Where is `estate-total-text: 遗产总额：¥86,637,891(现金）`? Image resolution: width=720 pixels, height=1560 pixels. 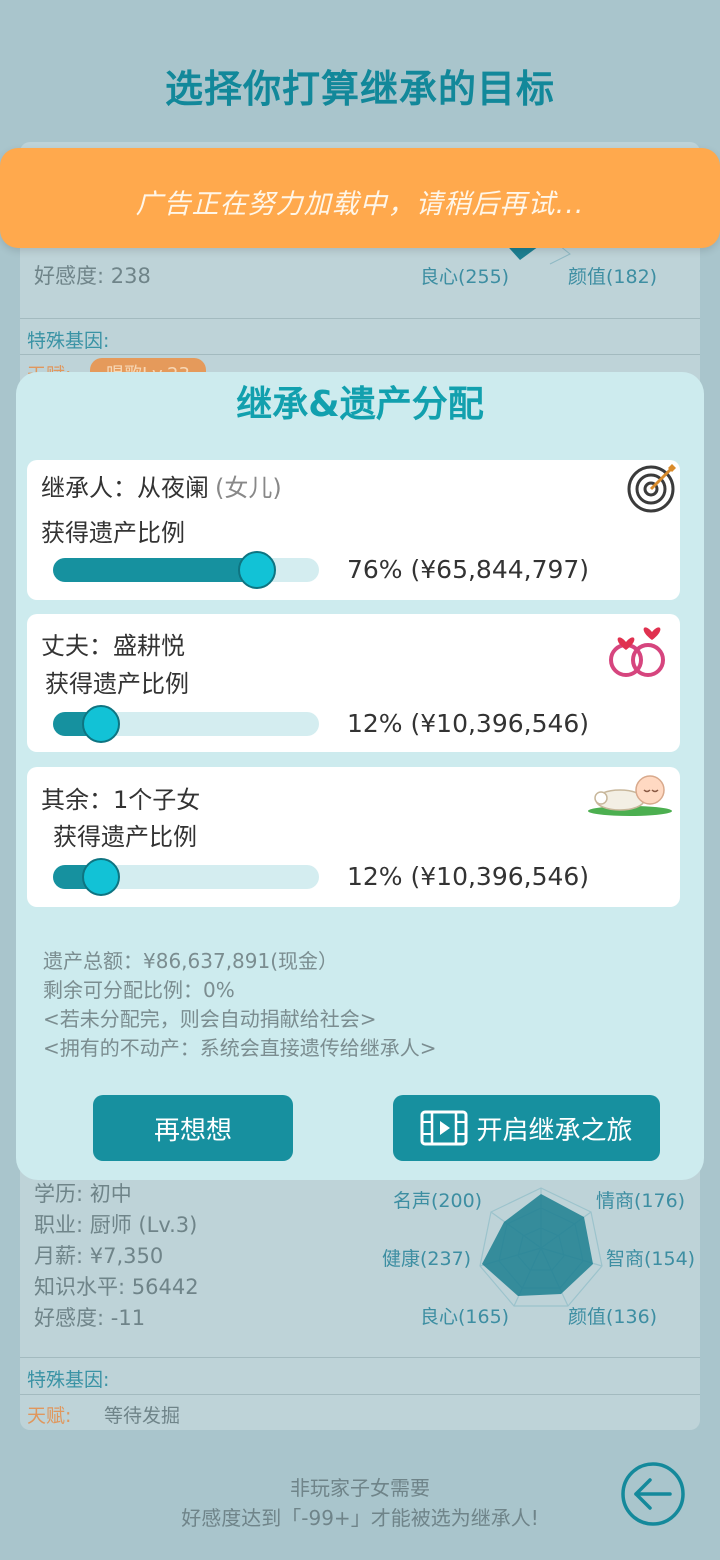 estate-total-text: 遗产总额：¥86,637,891(现金） is located at coordinates (191, 961).